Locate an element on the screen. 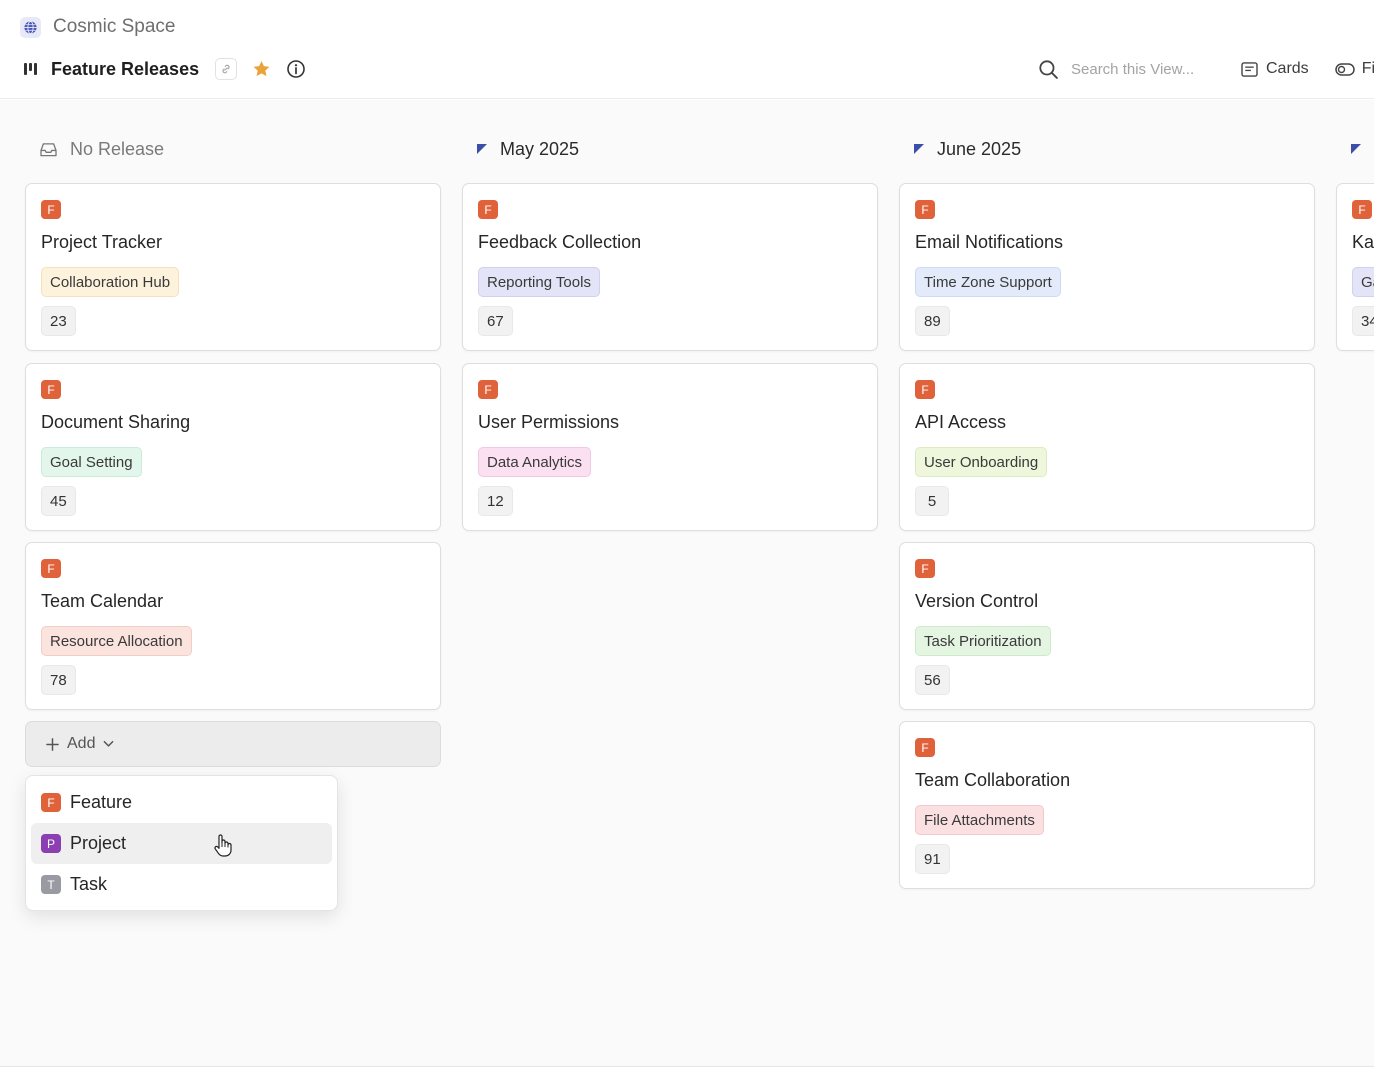 The width and height of the screenshot is (1374, 1068). card-tag: Data Analytics is located at coordinates (535, 462).